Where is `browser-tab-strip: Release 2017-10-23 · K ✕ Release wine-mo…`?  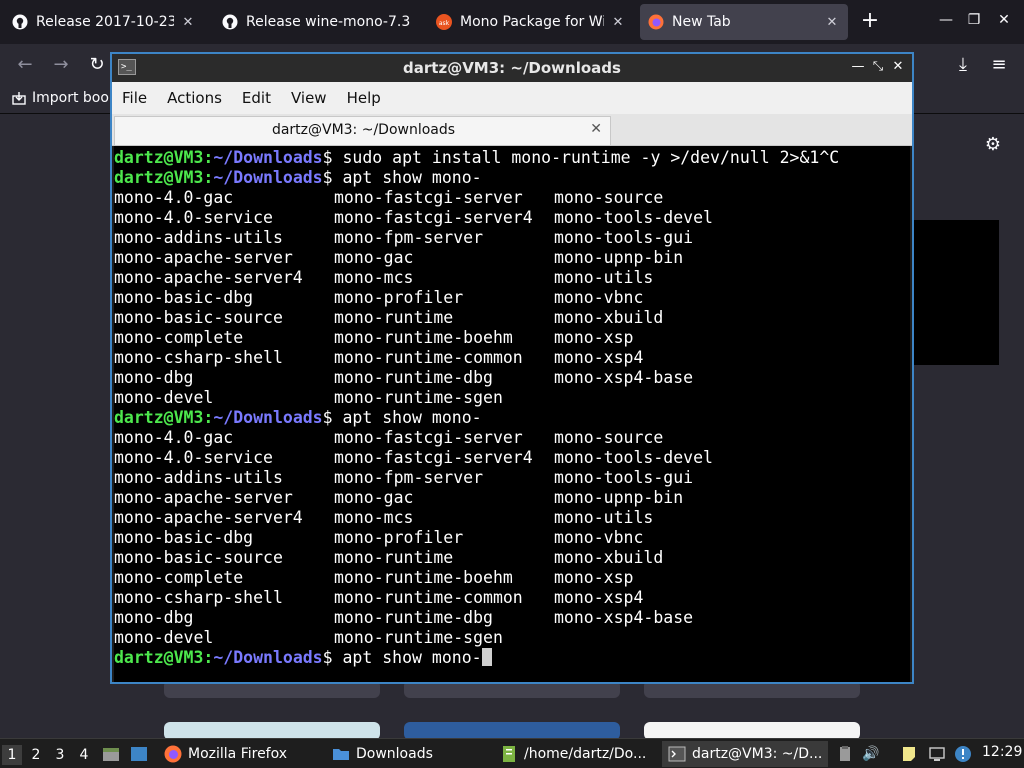
browser-tab-strip: Release 2017-10-23 · K ✕ Release wine-mo… is located at coordinates (512, 22).